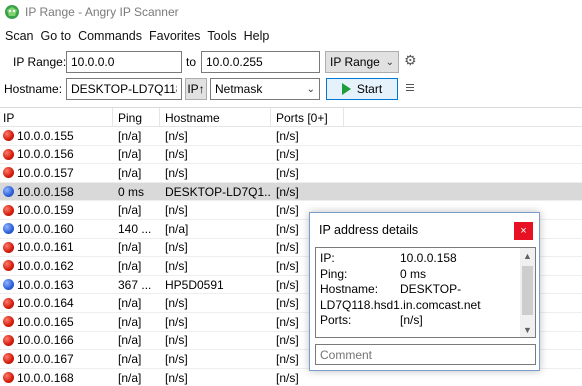 Image resolution: width=582 pixels, height=386 pixels. What do you see at coordinates (45, 210) in the screenshot?
I see `ip-text: 10.0.0.159` at bounding box center [45, 210].